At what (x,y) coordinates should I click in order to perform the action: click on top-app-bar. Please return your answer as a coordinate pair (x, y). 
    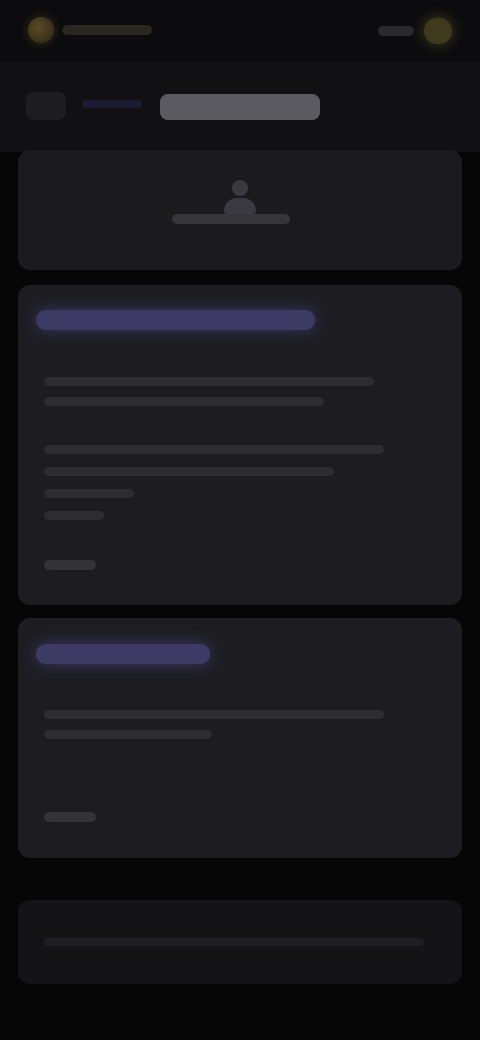
    Looking at the image, I should click on (240, 31).